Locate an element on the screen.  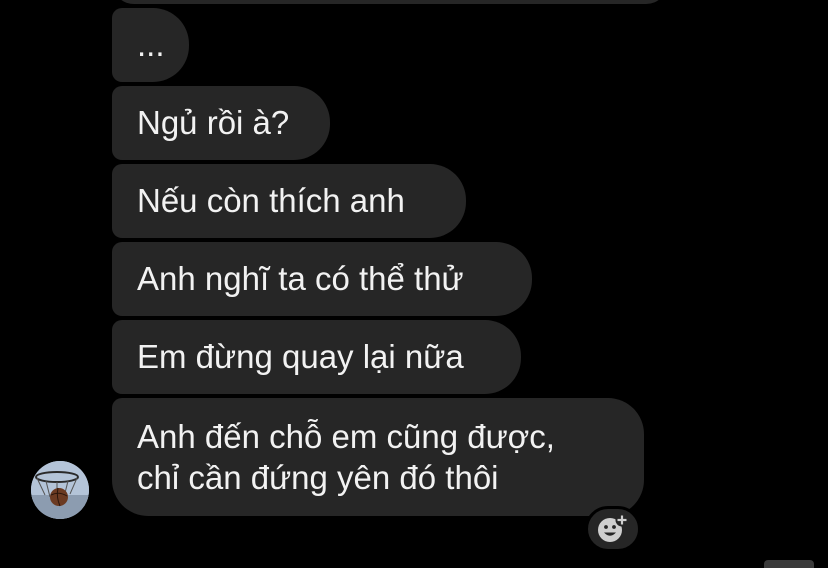
message-bubble: Em đừng quay lại nữa is located at coordinates (316, 357).